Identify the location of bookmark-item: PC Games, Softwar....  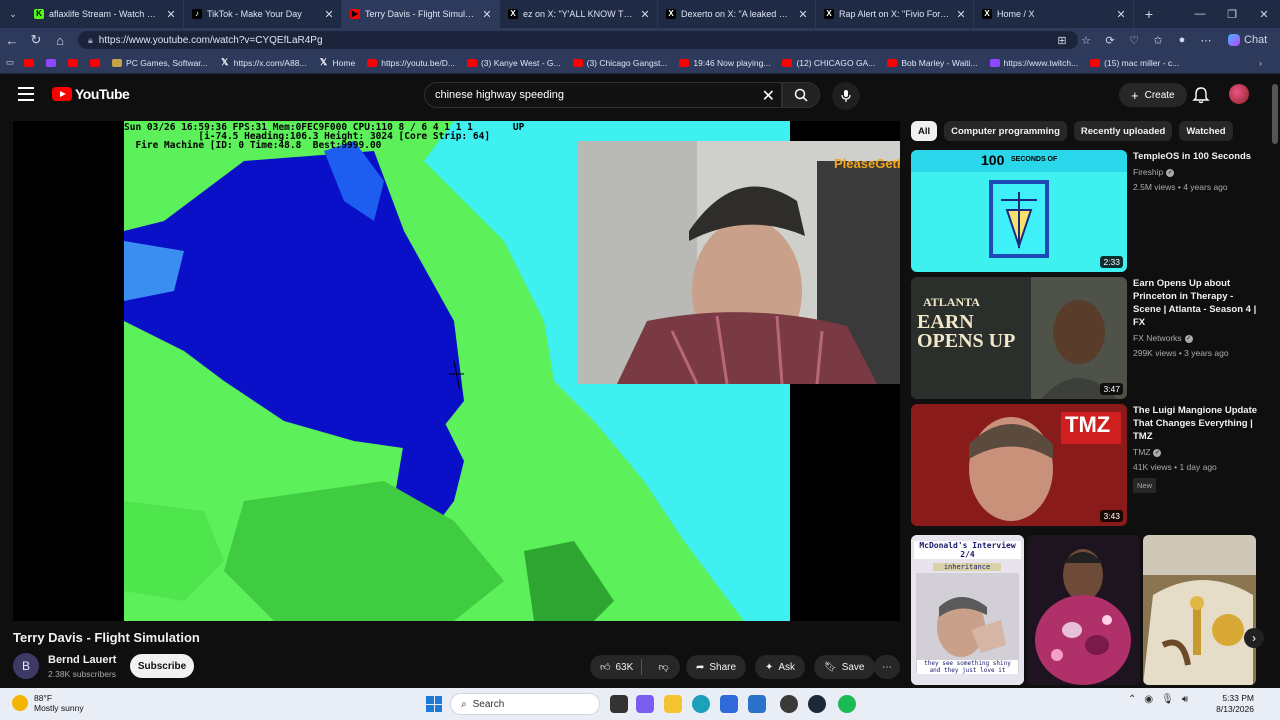
(160, 62).